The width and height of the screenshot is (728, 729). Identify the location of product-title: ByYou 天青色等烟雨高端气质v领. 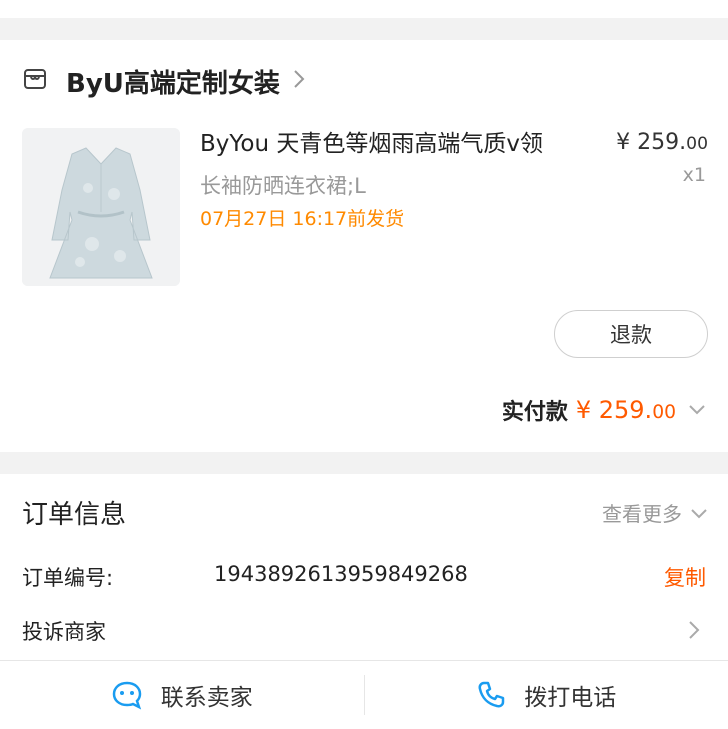
(395, 144).